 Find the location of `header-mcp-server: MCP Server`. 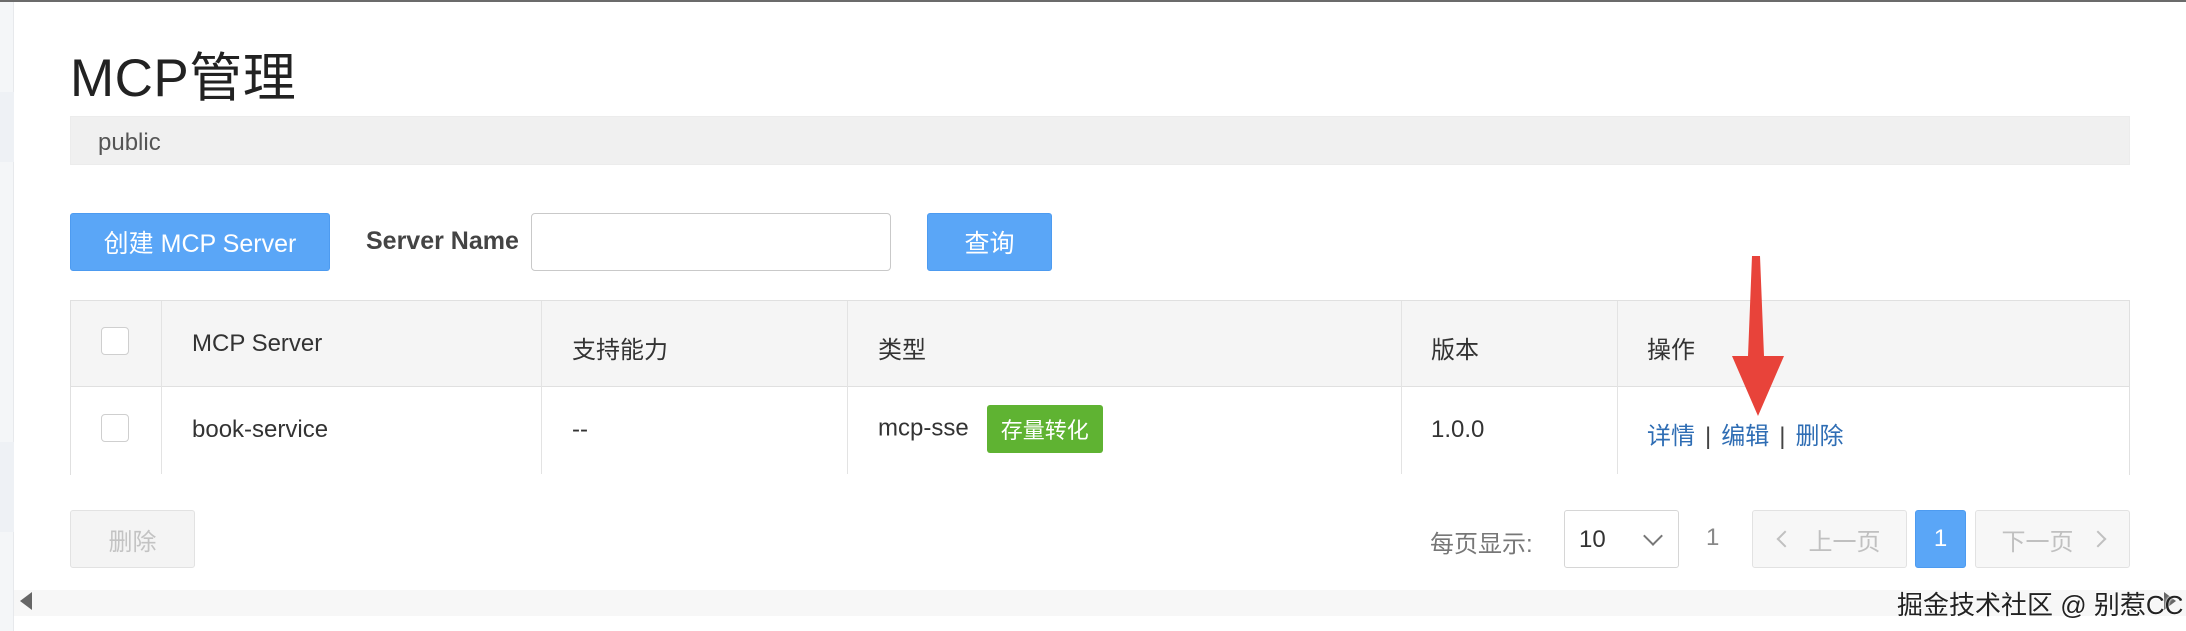

header-mcp-server: MCP Server is located at coordinates (257, 343).